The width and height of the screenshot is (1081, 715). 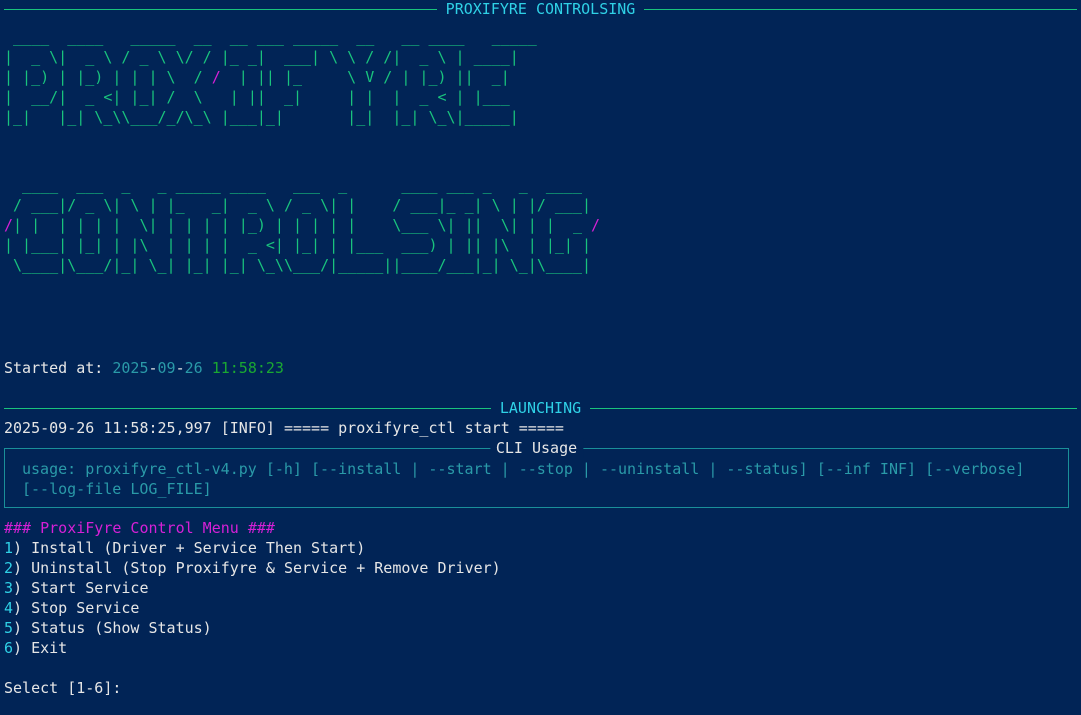 What do you see at coordinates (9, 608) in the screenshot?
I see `menu-item-number: 4` at bounding box center [9, 608].